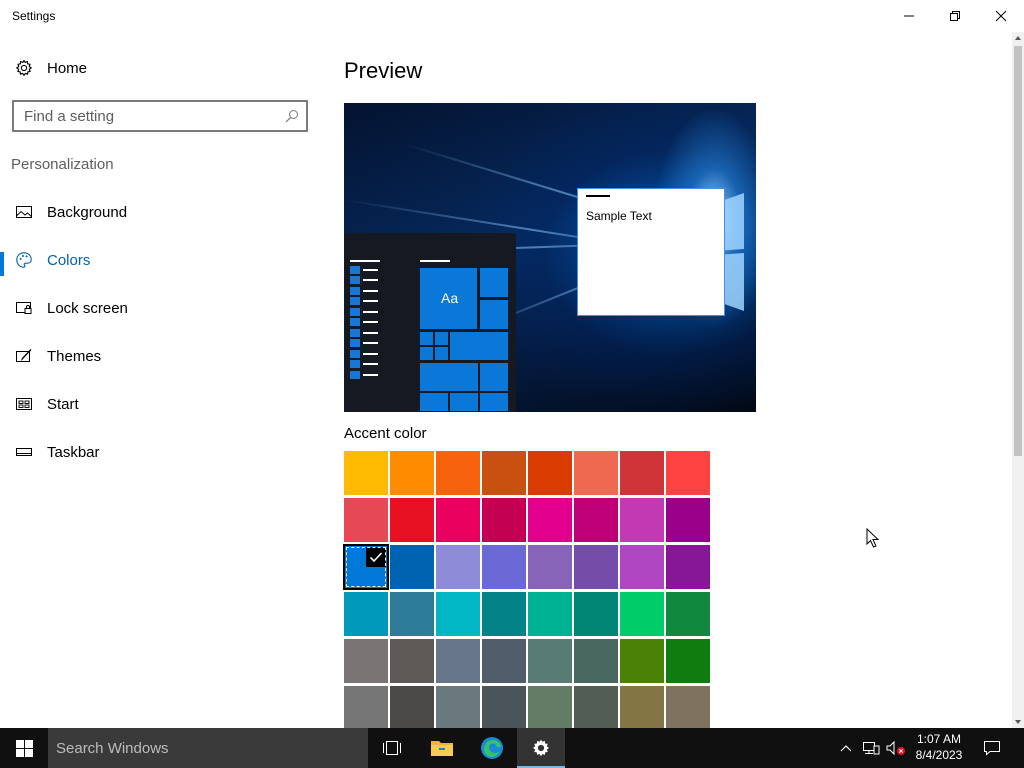 The width and height of the screenshot is (1024, 768). I want to click on restore-button, so click(955, 16).